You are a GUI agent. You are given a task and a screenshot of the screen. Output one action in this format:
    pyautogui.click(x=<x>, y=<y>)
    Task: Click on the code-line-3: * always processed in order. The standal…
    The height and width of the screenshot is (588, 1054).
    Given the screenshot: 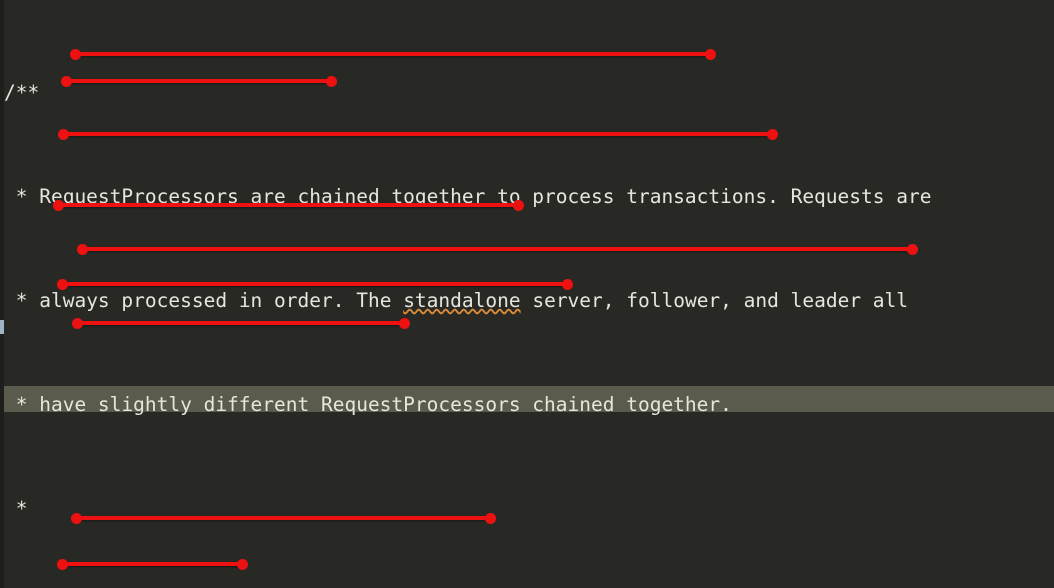 What is the action you would take?
    pyautogui.click(x=529, y=301)
    